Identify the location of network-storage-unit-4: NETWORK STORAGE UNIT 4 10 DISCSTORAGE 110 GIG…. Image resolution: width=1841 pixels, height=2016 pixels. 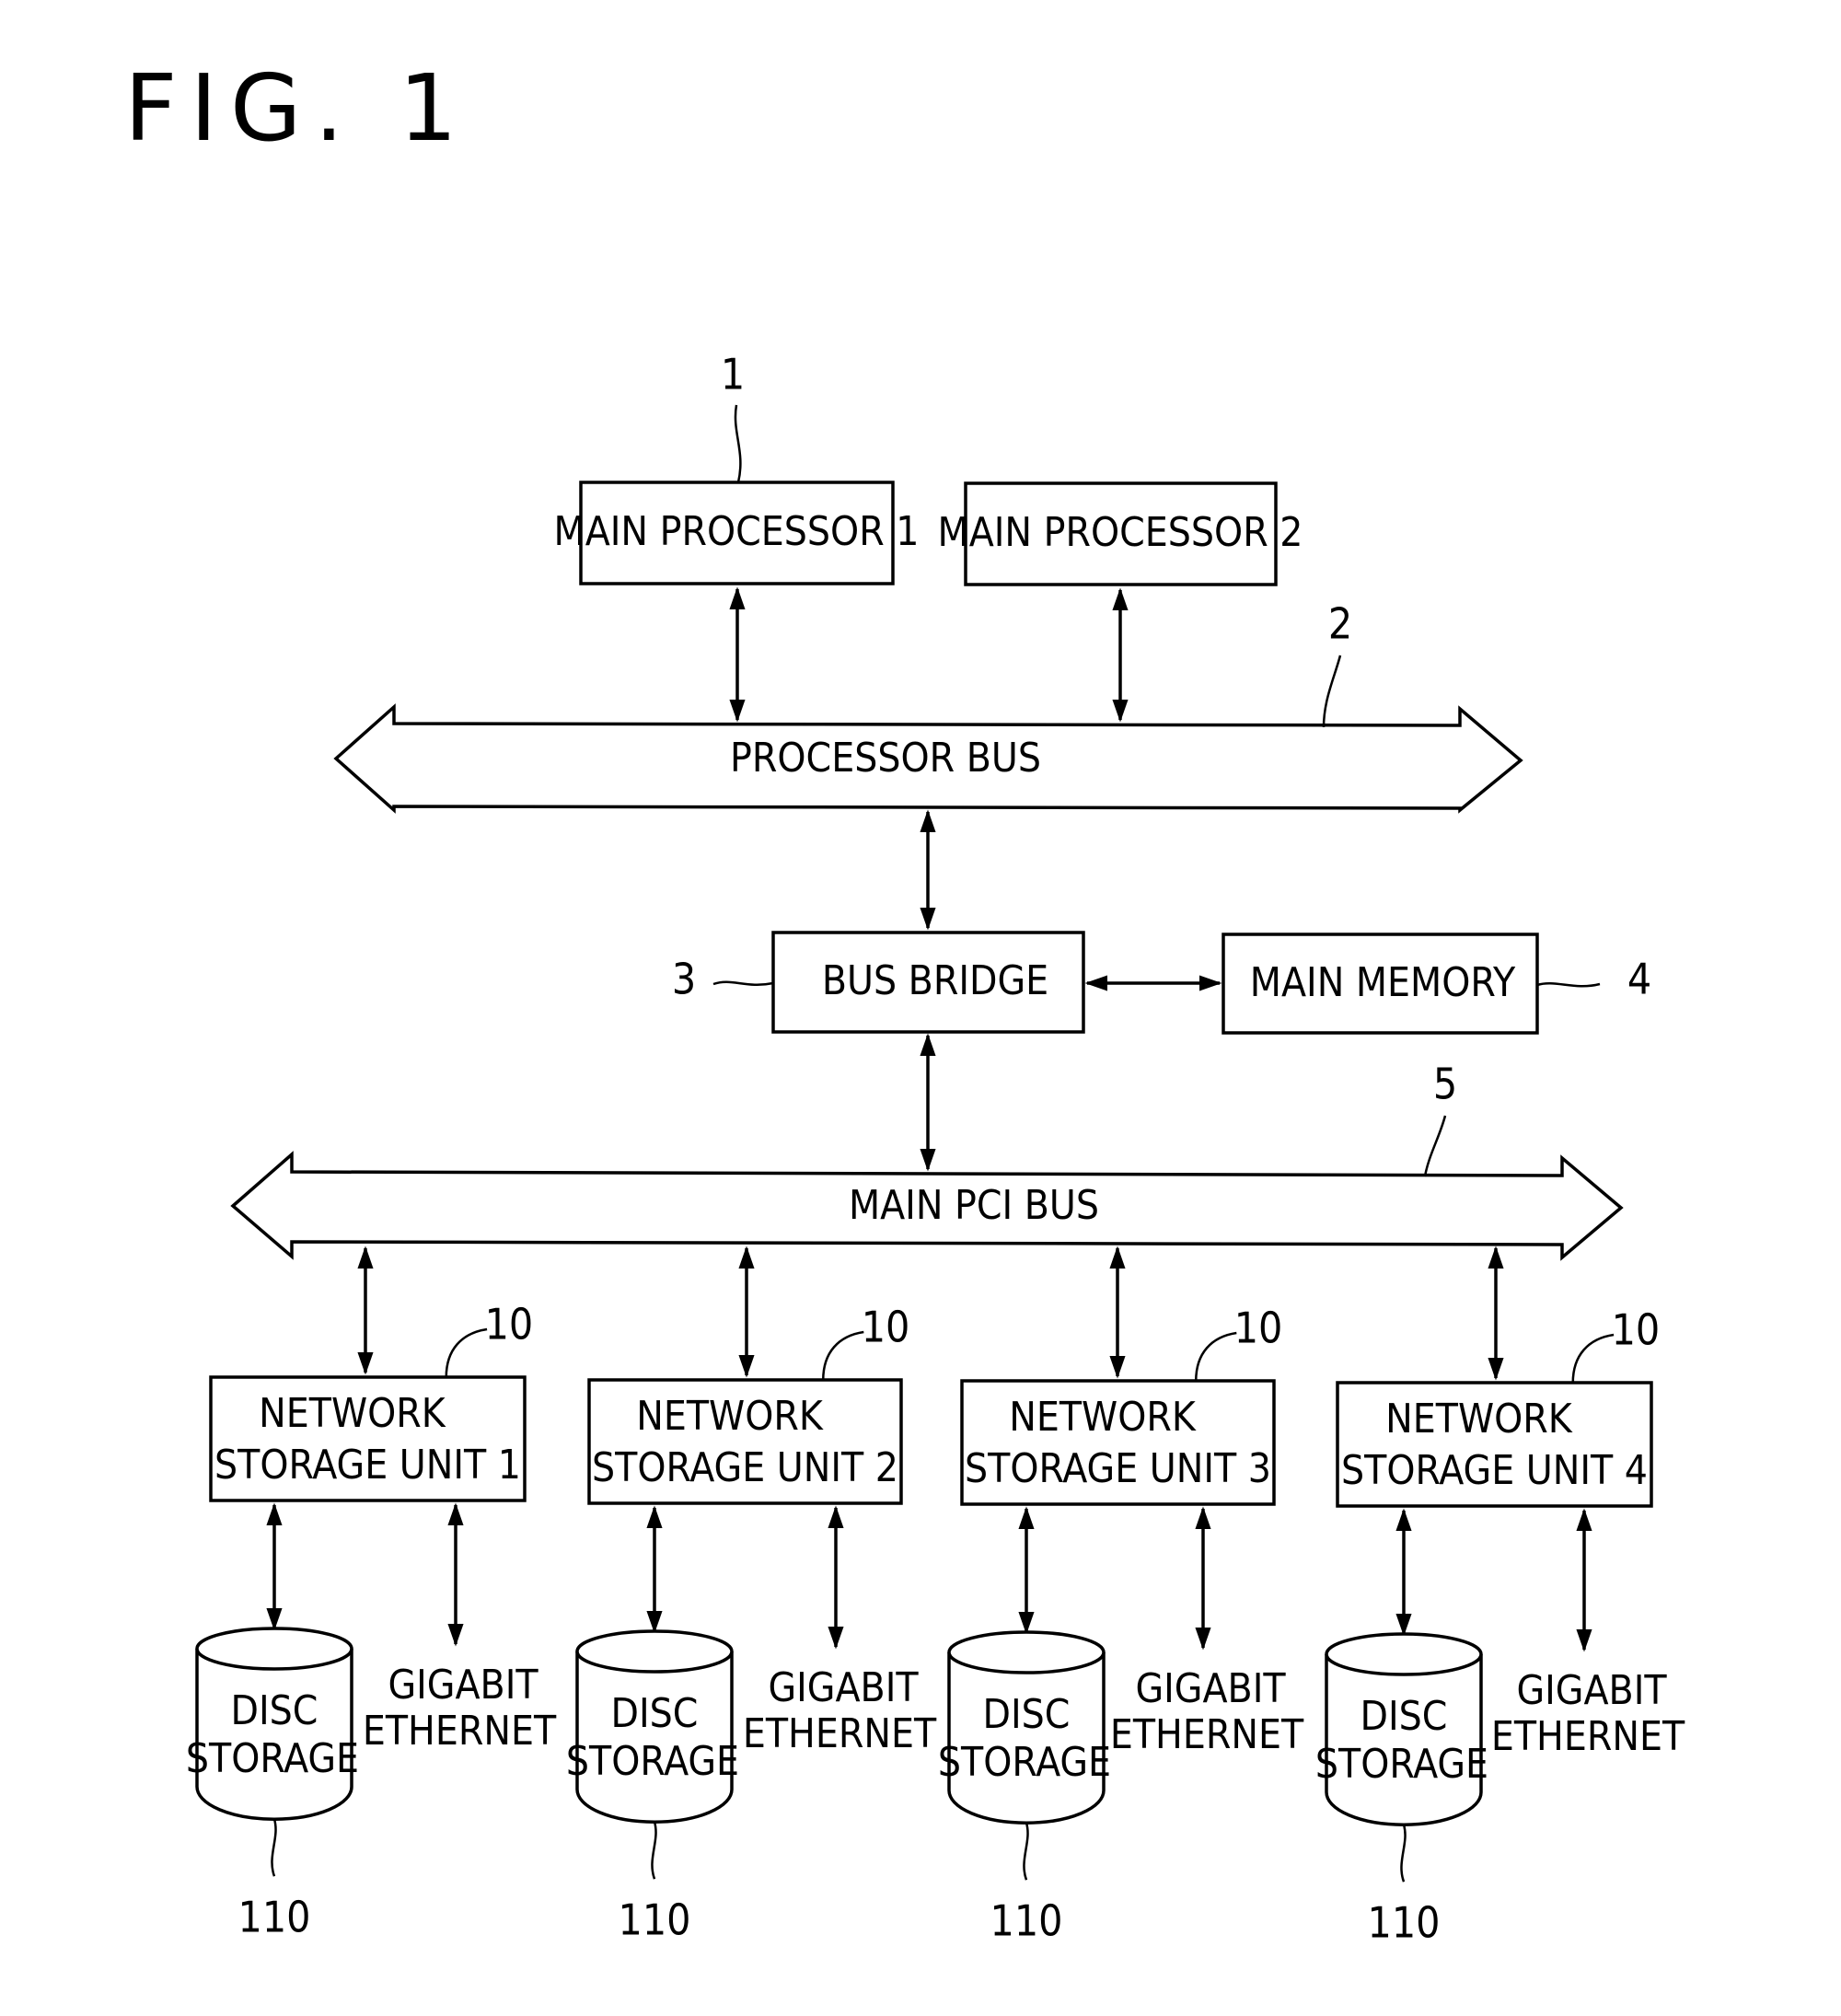
(1500, 1597).